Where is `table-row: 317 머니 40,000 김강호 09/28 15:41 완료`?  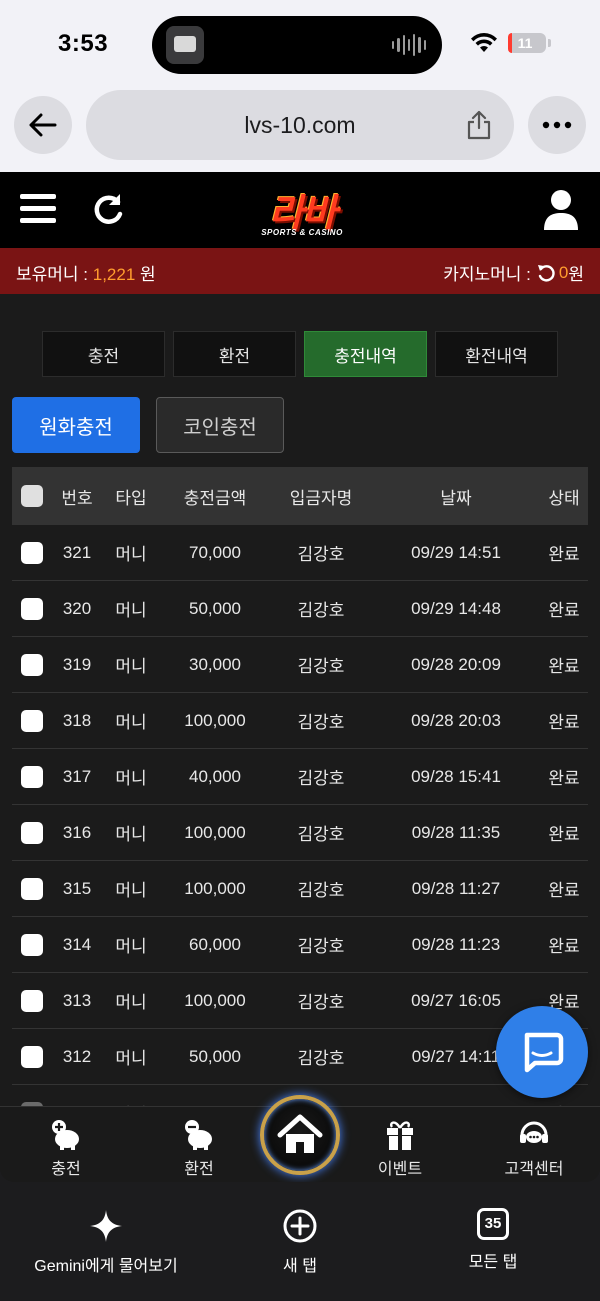
table-row: 317 머니 40,000 김강호 09/28 15:41 완료 is located at coordinates (300, 777).